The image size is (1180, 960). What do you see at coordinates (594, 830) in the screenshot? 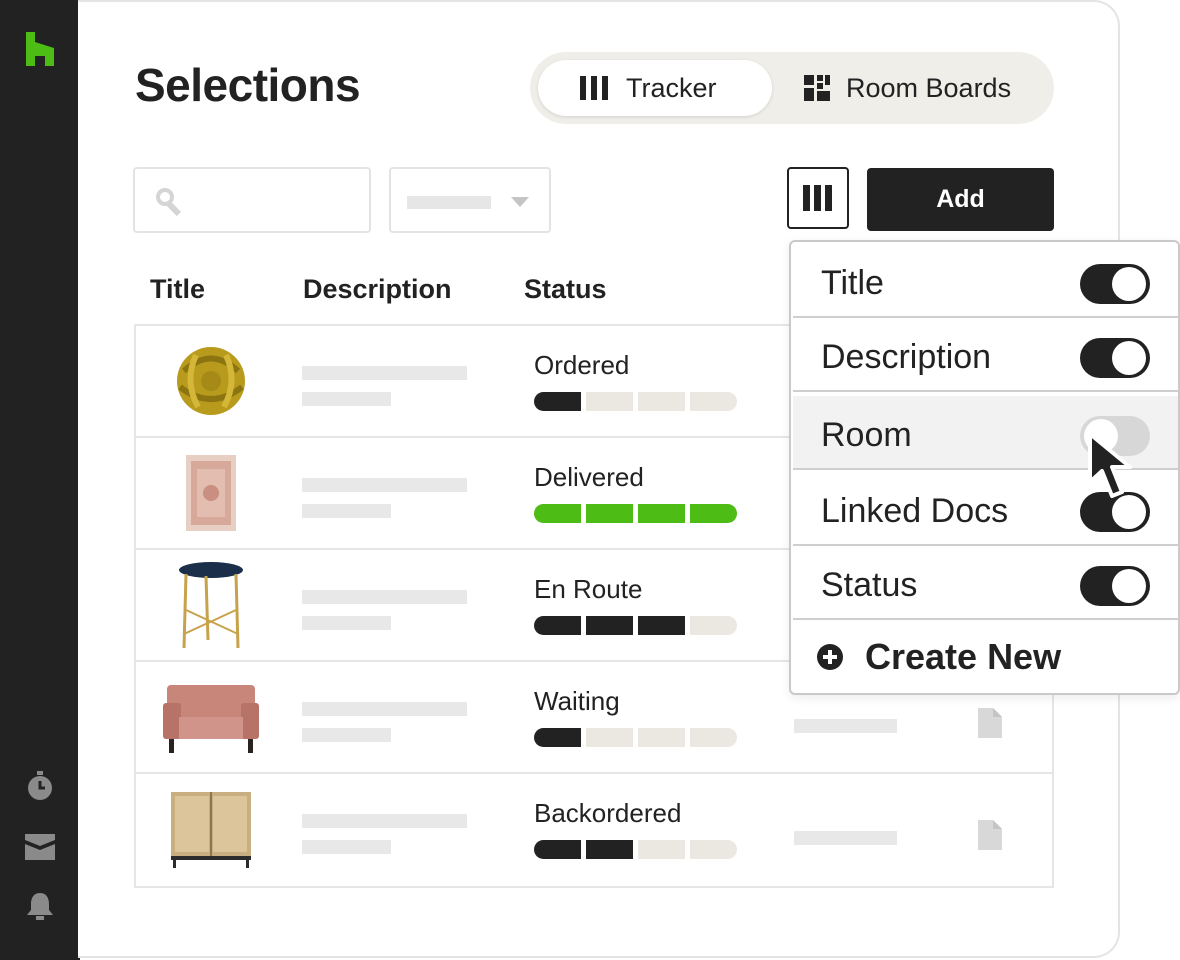
I see `table-row: Backordered` at bounding box center [594, 830].